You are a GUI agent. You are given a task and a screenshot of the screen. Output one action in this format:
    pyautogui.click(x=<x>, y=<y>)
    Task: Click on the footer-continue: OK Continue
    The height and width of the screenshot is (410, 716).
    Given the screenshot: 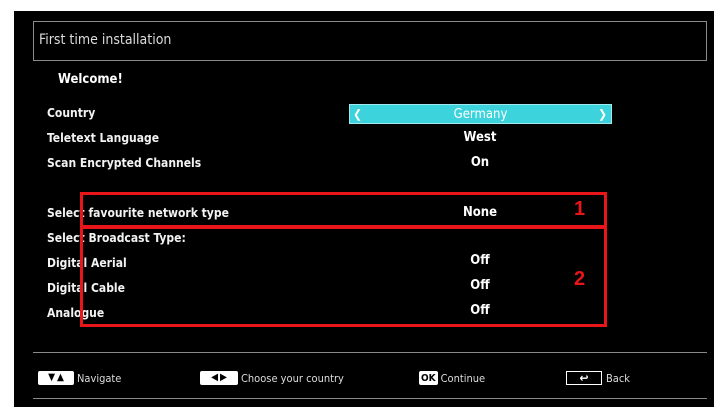 What is the action you would take?
    pyautogui.click(x=452, y=378)
    